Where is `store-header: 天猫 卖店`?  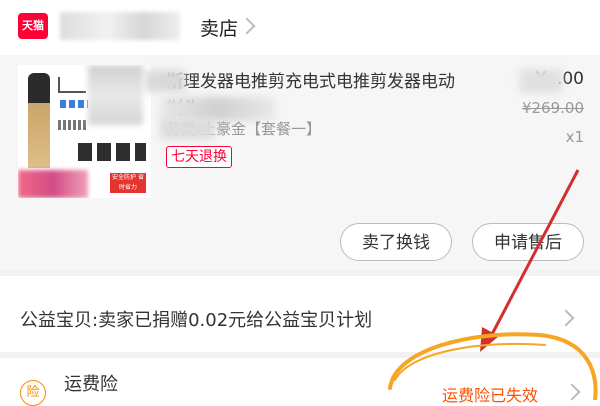
store-header: 天猫 卖店 is located at coordinates (300, 27).